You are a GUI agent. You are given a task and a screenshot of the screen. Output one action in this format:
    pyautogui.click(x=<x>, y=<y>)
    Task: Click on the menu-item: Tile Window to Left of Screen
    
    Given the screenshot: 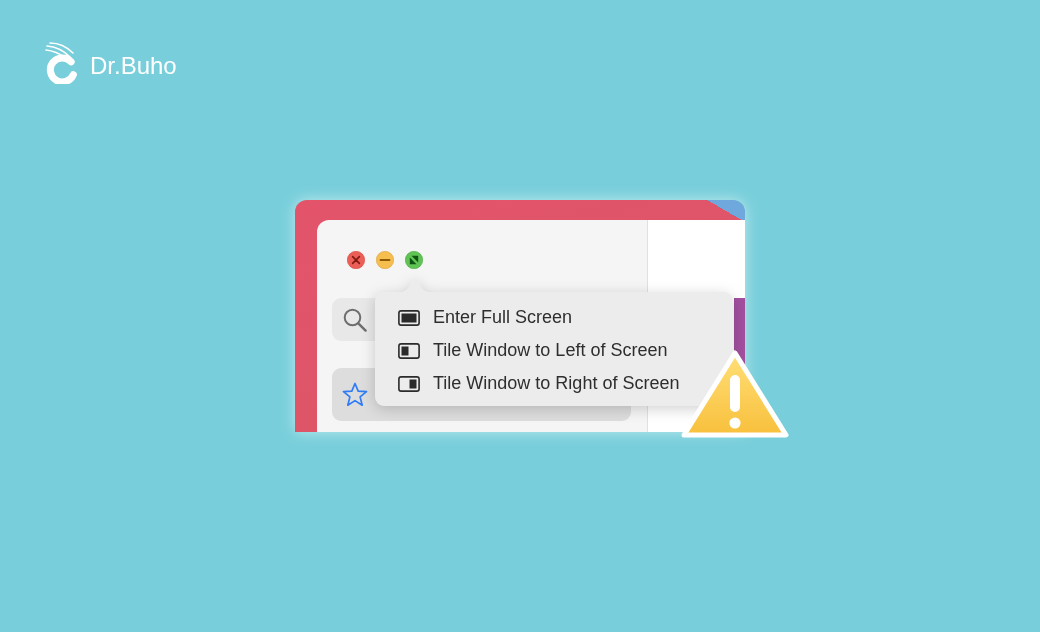 What is the action you would take?
    pyautogui.click(x=554, y=350)
    